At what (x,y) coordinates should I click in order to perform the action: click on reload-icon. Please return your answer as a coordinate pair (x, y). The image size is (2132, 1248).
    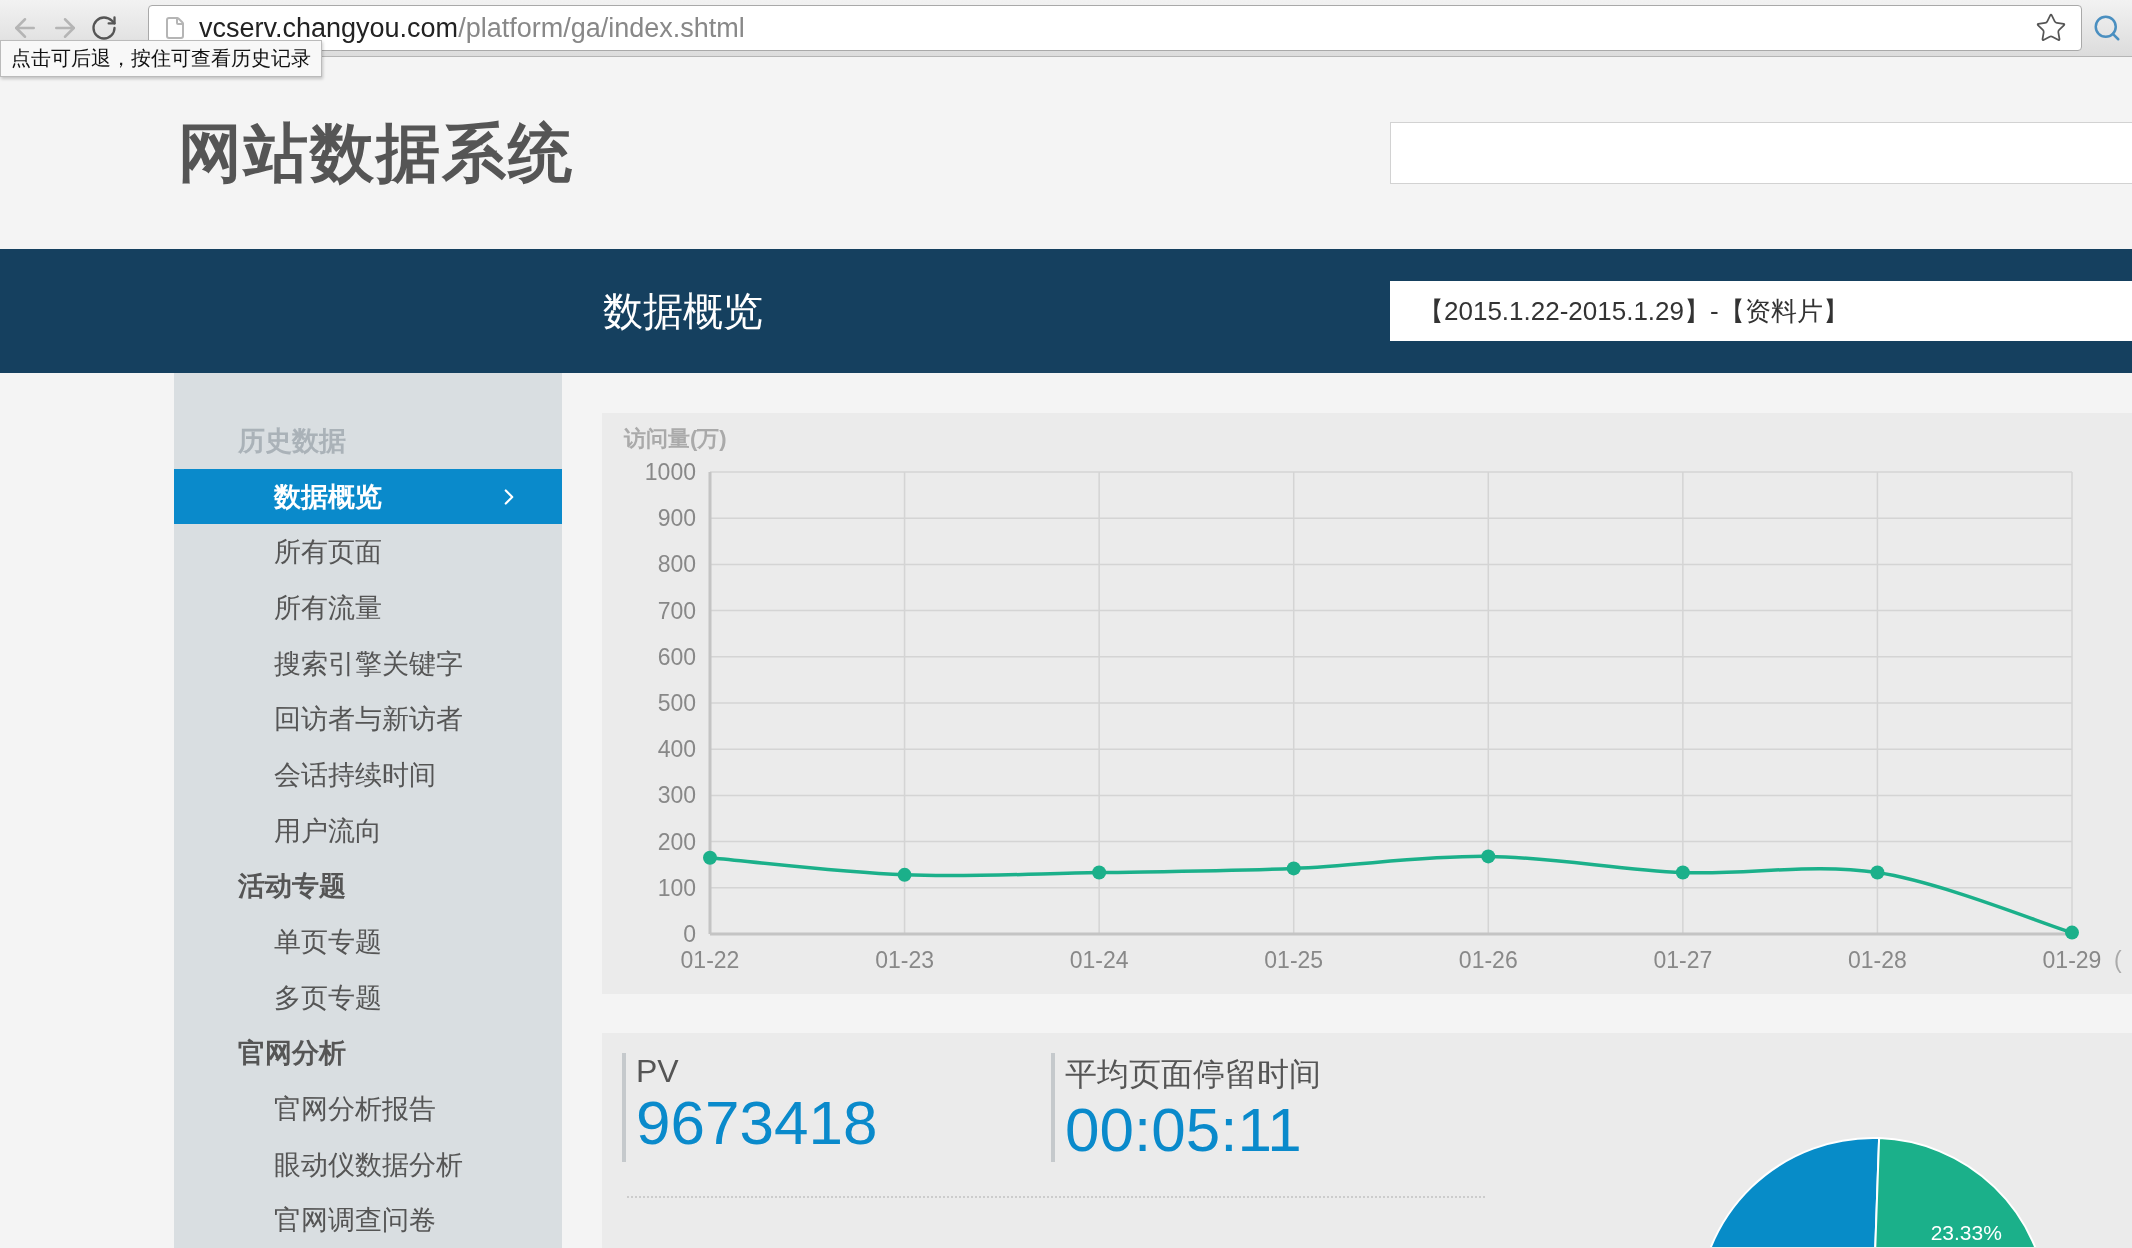
    Looking at the image, I should click on (104, 28).